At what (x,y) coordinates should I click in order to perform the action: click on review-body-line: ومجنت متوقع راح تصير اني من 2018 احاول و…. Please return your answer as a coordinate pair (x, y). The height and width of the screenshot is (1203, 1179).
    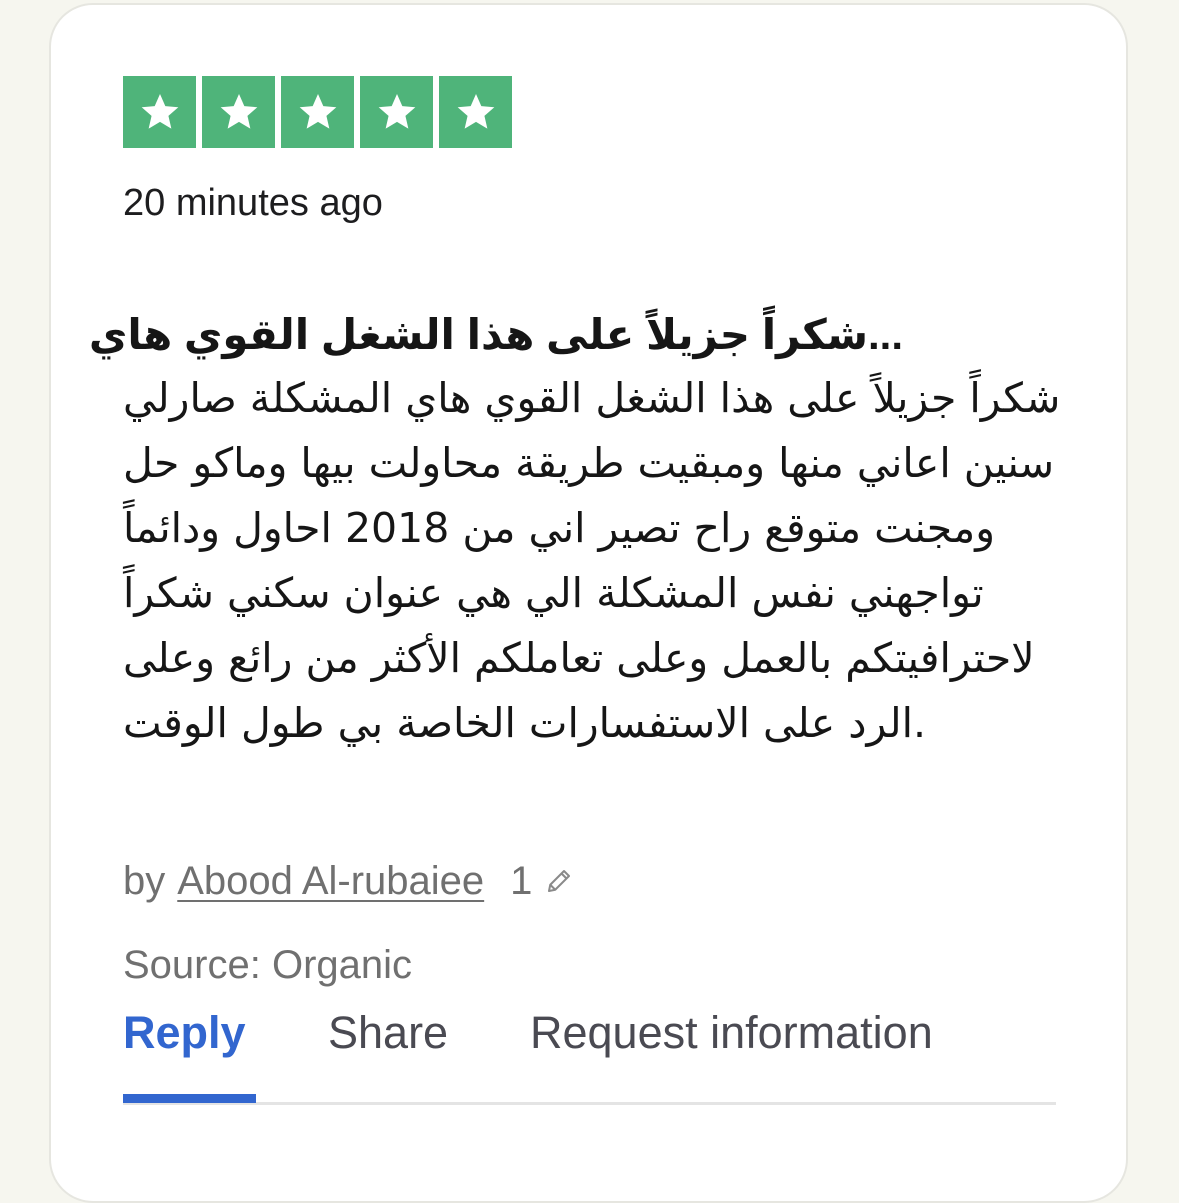
    Looking at the image, I should click on (559, 528).